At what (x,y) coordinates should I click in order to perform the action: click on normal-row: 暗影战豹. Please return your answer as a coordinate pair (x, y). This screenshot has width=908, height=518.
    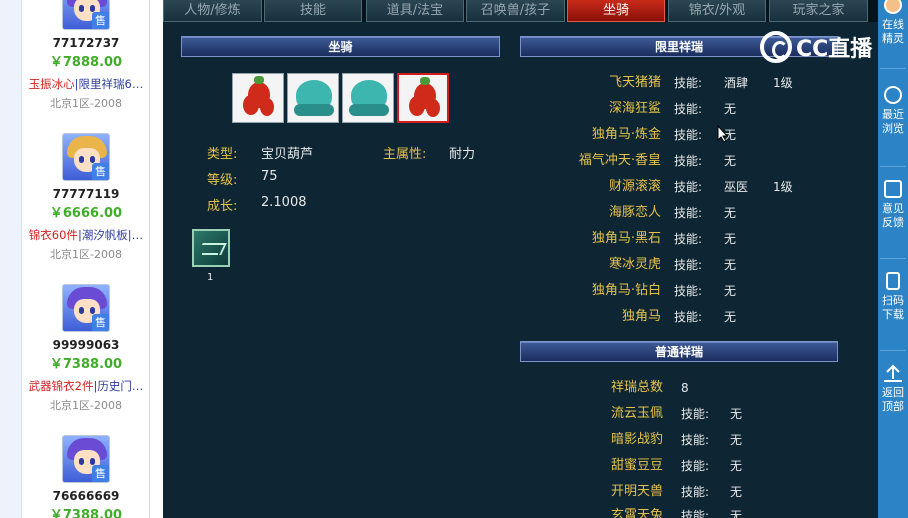
    Looking at the image, I should click on (578, 440).